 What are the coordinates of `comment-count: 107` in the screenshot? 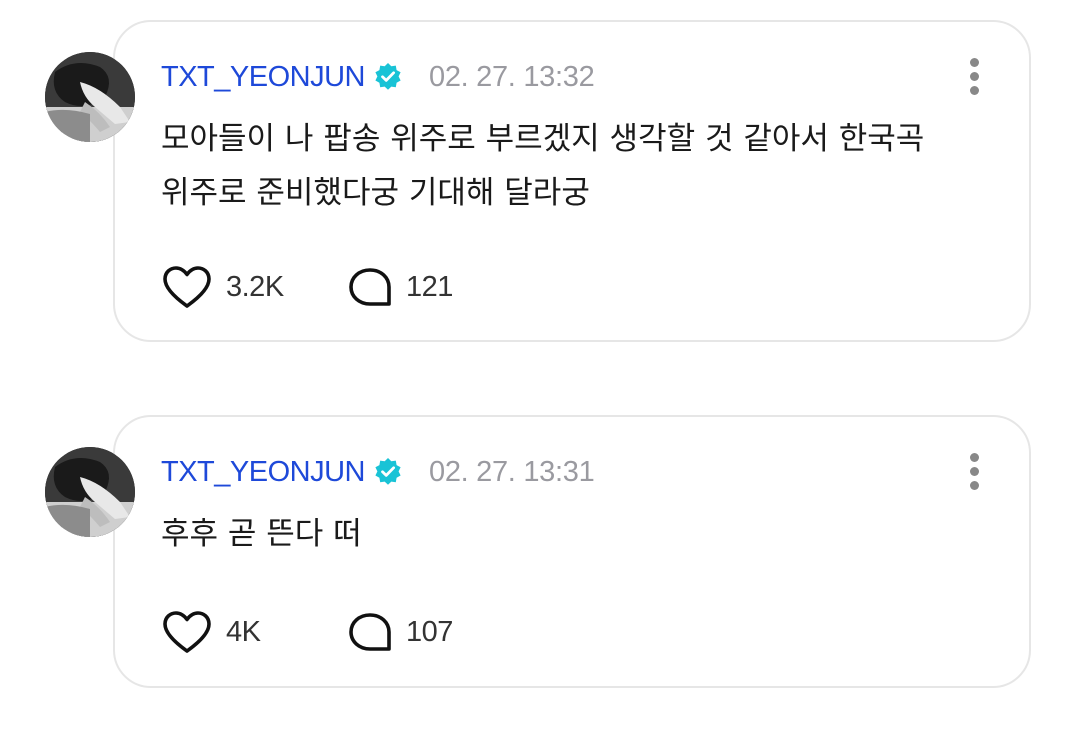 It's located at (429, 631).